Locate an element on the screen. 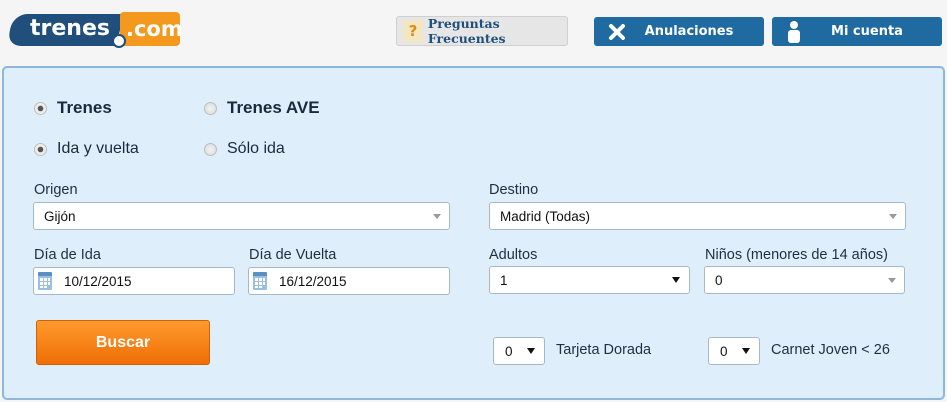 This screenshot has width=947, height=402. radio-trenes is located at coordinates (40, 108).